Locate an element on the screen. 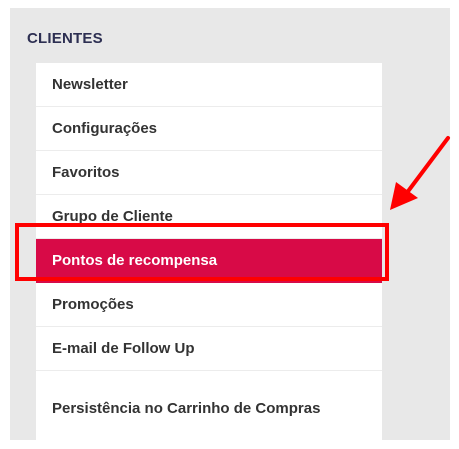 The width and height of the screenshot is (459, 449). menu-item-promocoes: Promoções is located at coordinates (209, 305).